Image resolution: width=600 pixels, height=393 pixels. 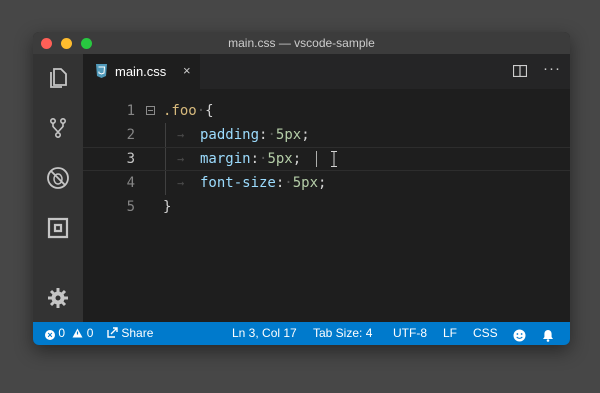 I want to click on cursor-position: Ln 3, Col 17, so click(x=264, y=333).